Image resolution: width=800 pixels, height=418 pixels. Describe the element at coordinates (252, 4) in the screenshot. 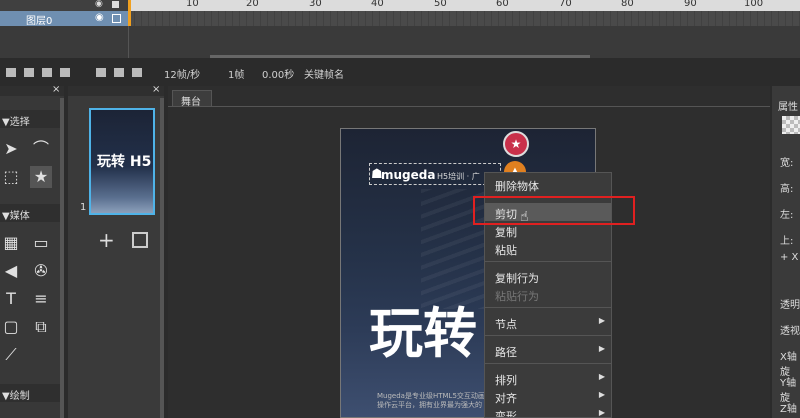

I see `ruler-tick: 20` at that location.